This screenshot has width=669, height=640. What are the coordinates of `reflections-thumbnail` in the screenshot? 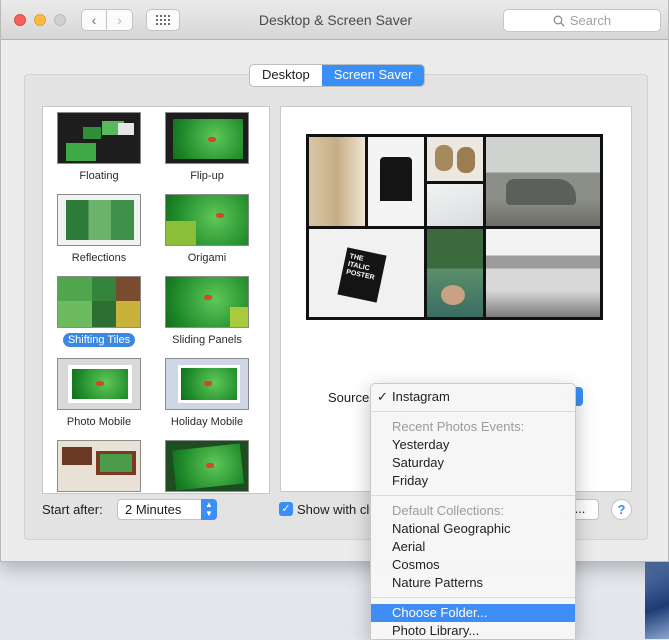 It's located at (99, 220).